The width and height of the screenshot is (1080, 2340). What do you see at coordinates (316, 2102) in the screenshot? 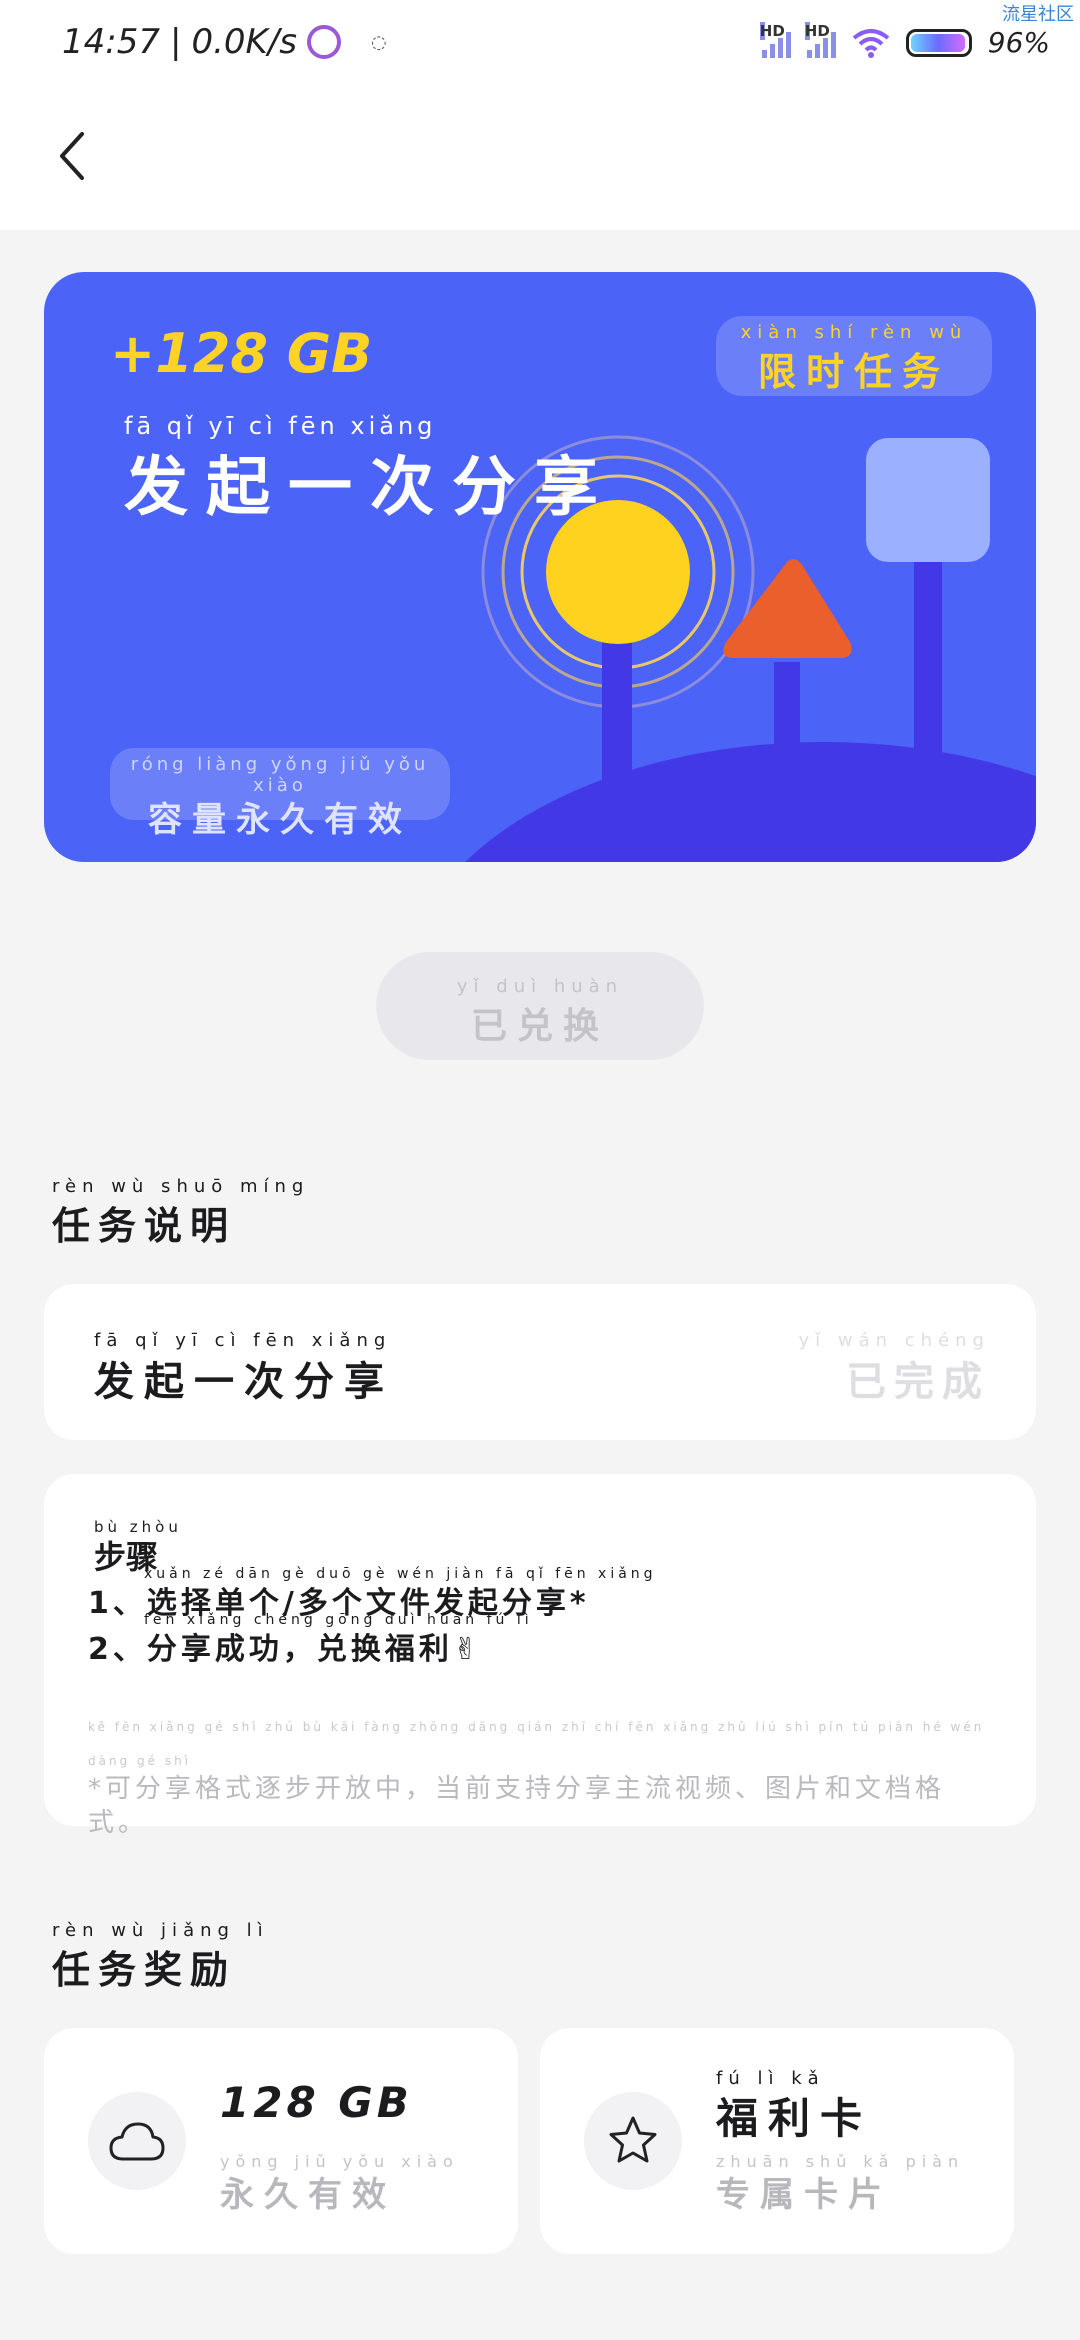
I see `reward-title: 128 GB` at bounding box center [316, 2102].